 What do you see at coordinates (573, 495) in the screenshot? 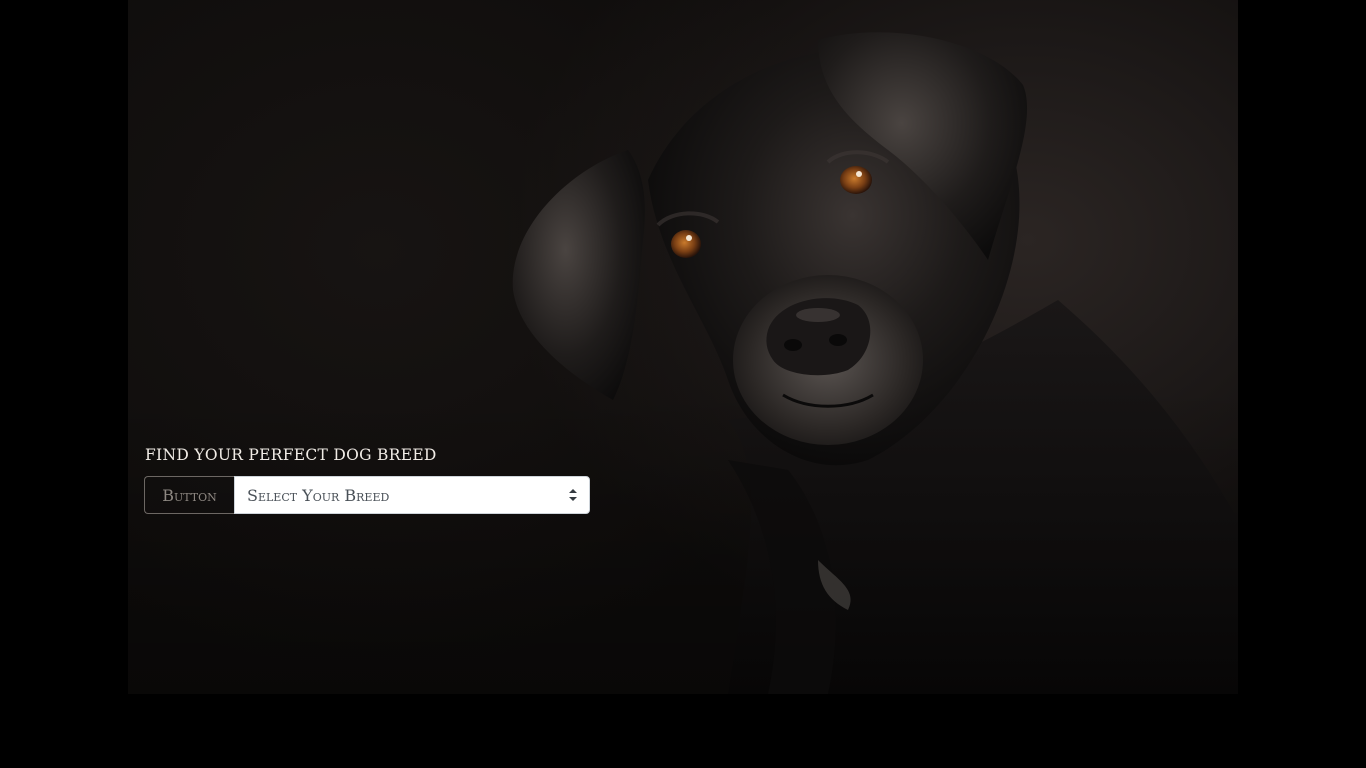
I see `chevron-updown-icon` at bounding box center [573, 495].